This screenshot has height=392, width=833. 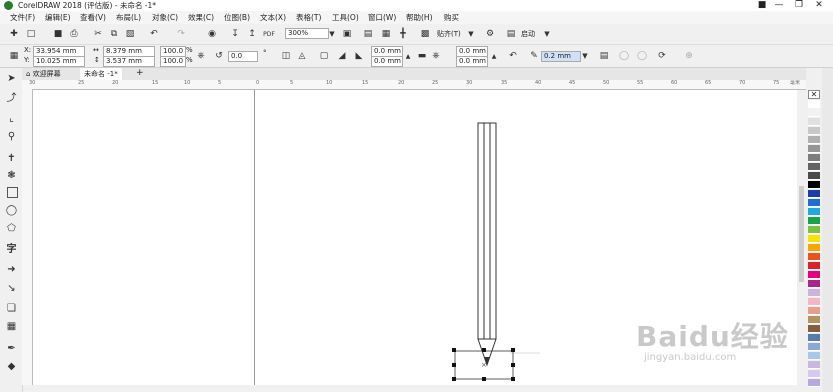 I want to click on import-icon: ↧, so click(x=235, y=34).